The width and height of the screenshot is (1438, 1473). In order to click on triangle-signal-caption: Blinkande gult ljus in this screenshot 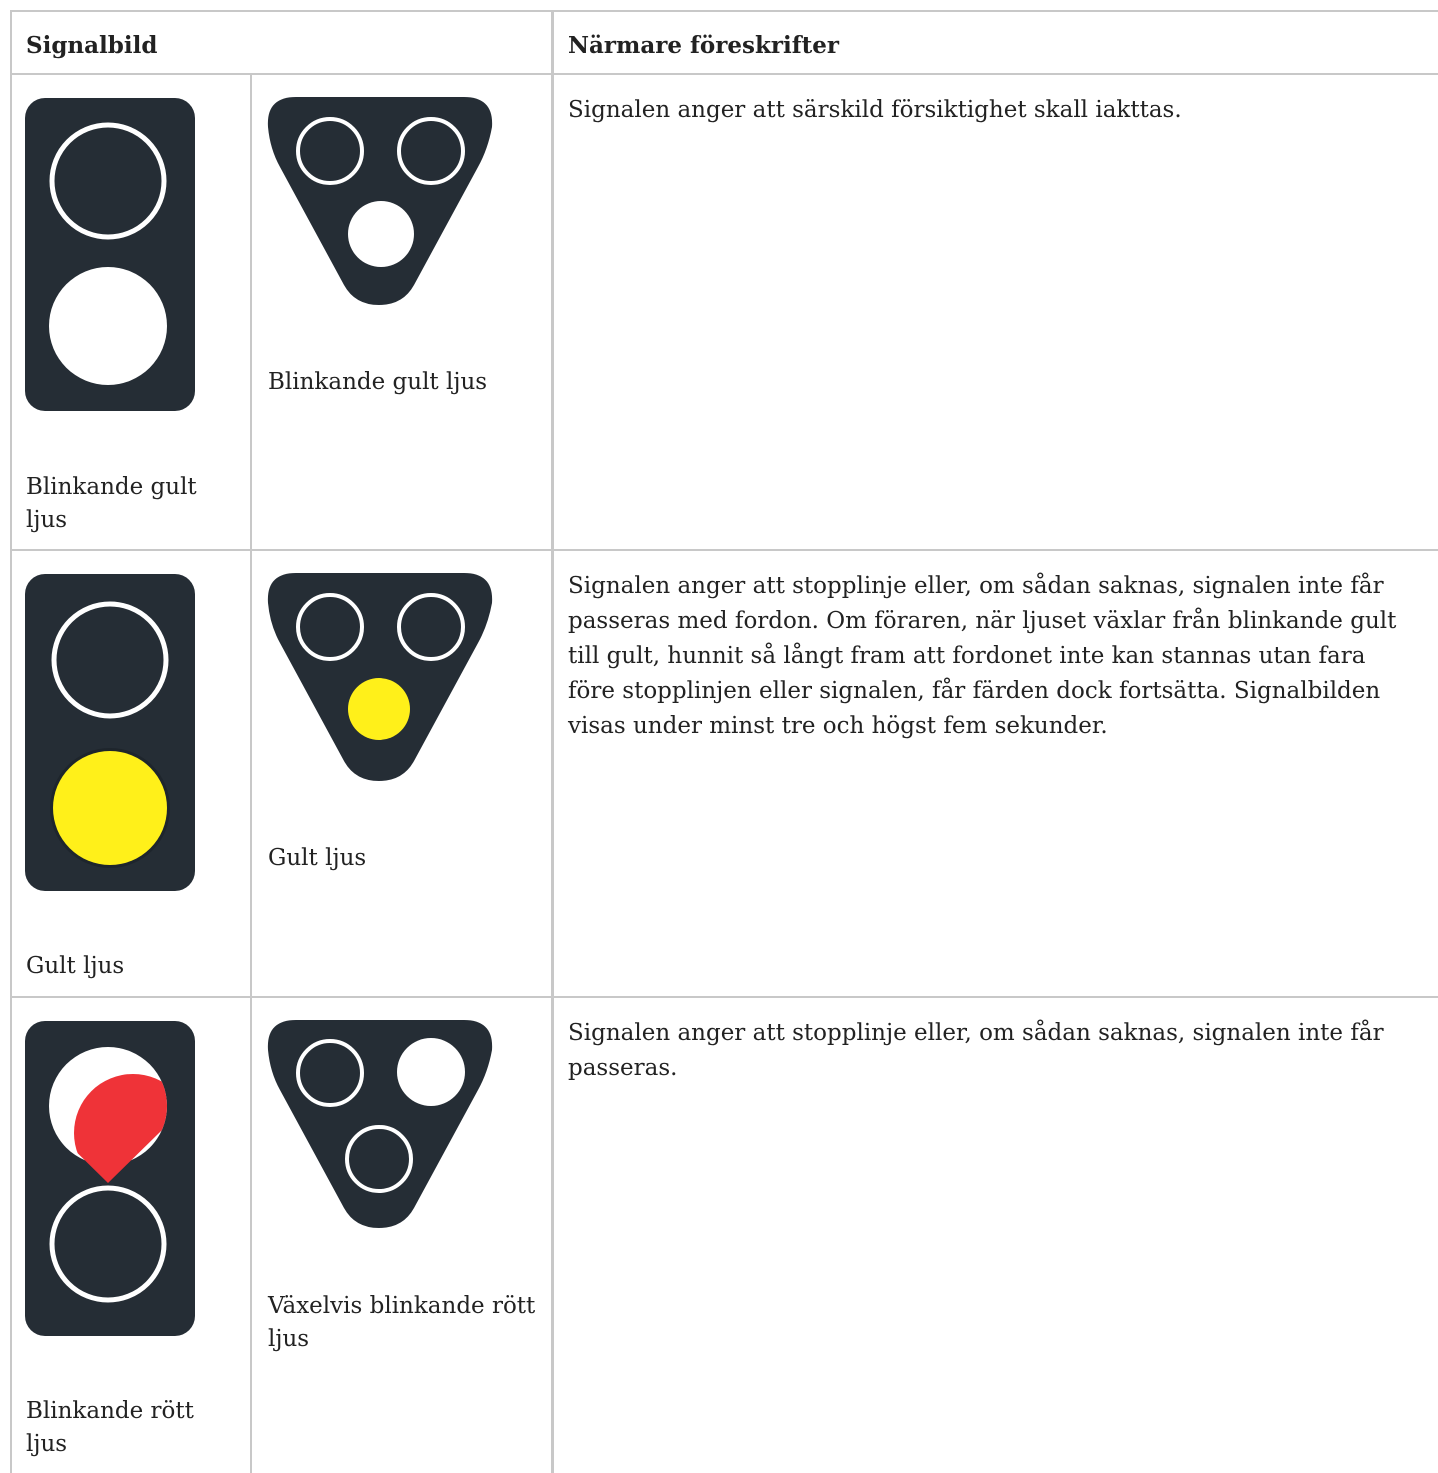, I will do `click(378, 382)`.